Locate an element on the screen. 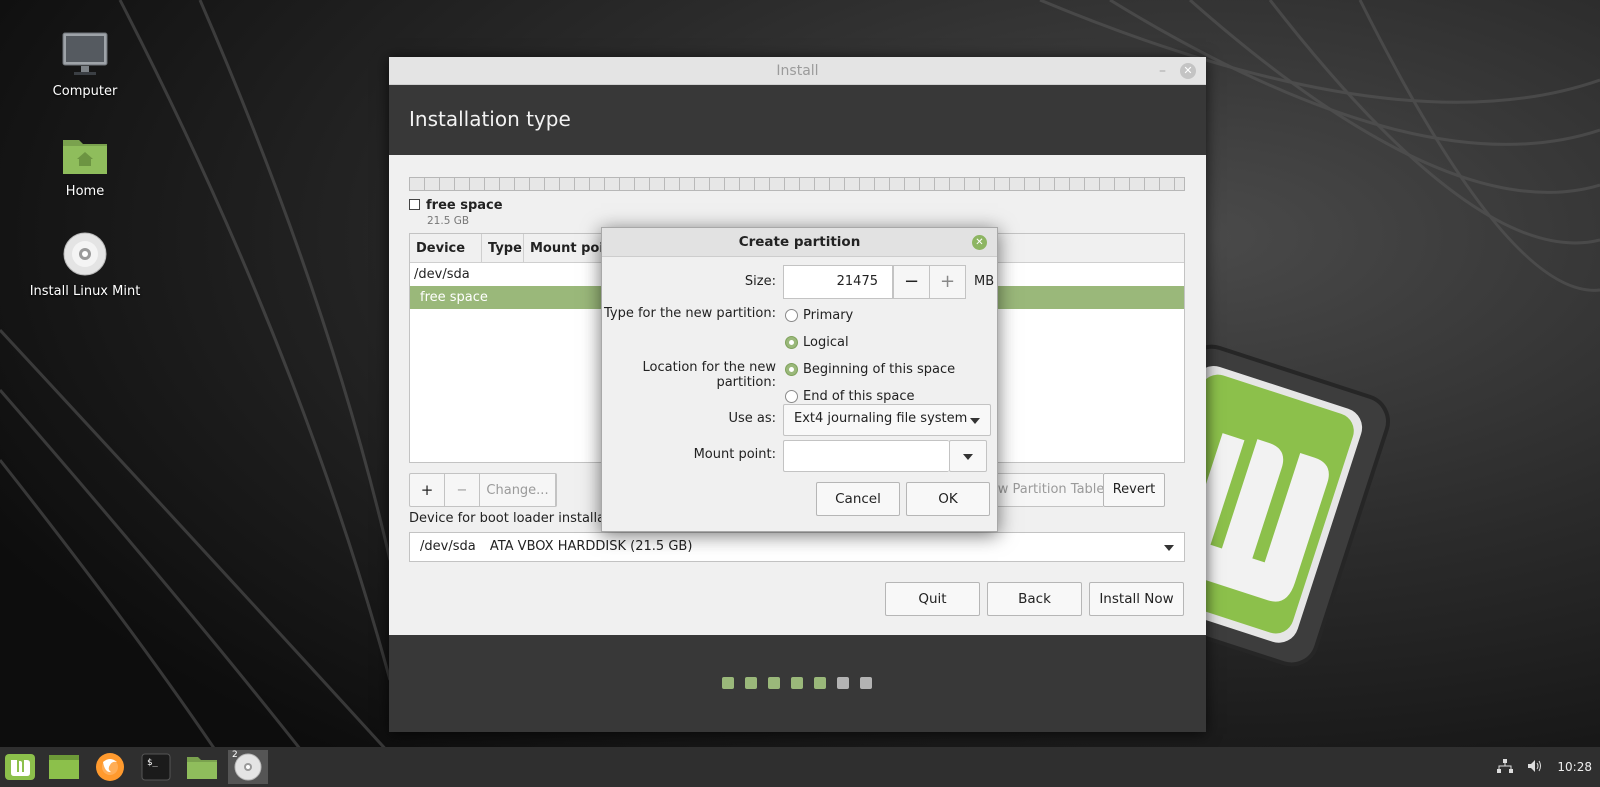  size-increment-button: + is located at coordinates (947, 282).